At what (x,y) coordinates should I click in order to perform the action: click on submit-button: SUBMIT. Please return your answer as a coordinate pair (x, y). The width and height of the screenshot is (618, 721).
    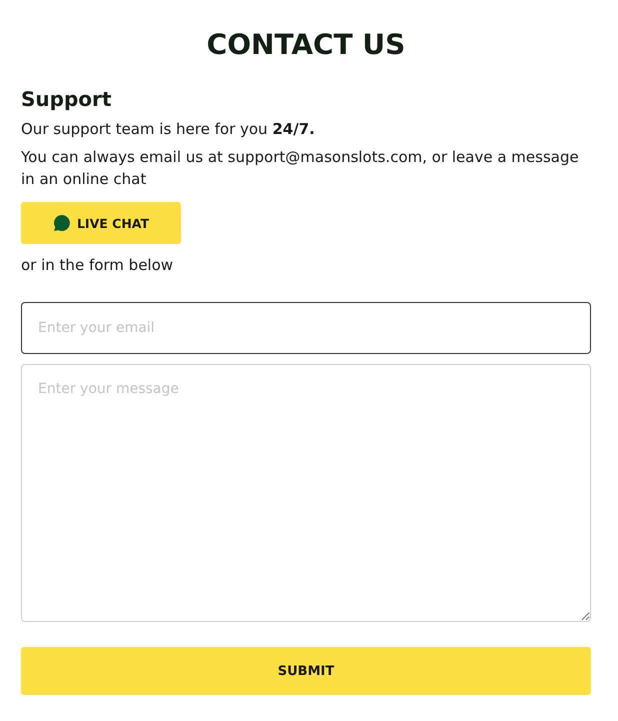
    Looking at the image, I should click on (306, 671).